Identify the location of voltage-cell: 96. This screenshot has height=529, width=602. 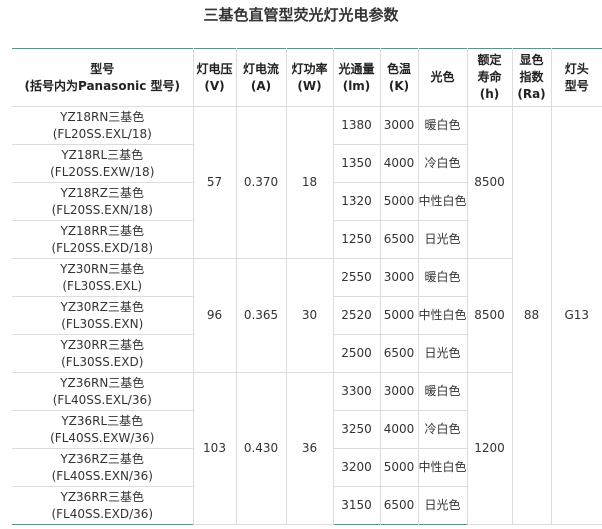
(214, 315).